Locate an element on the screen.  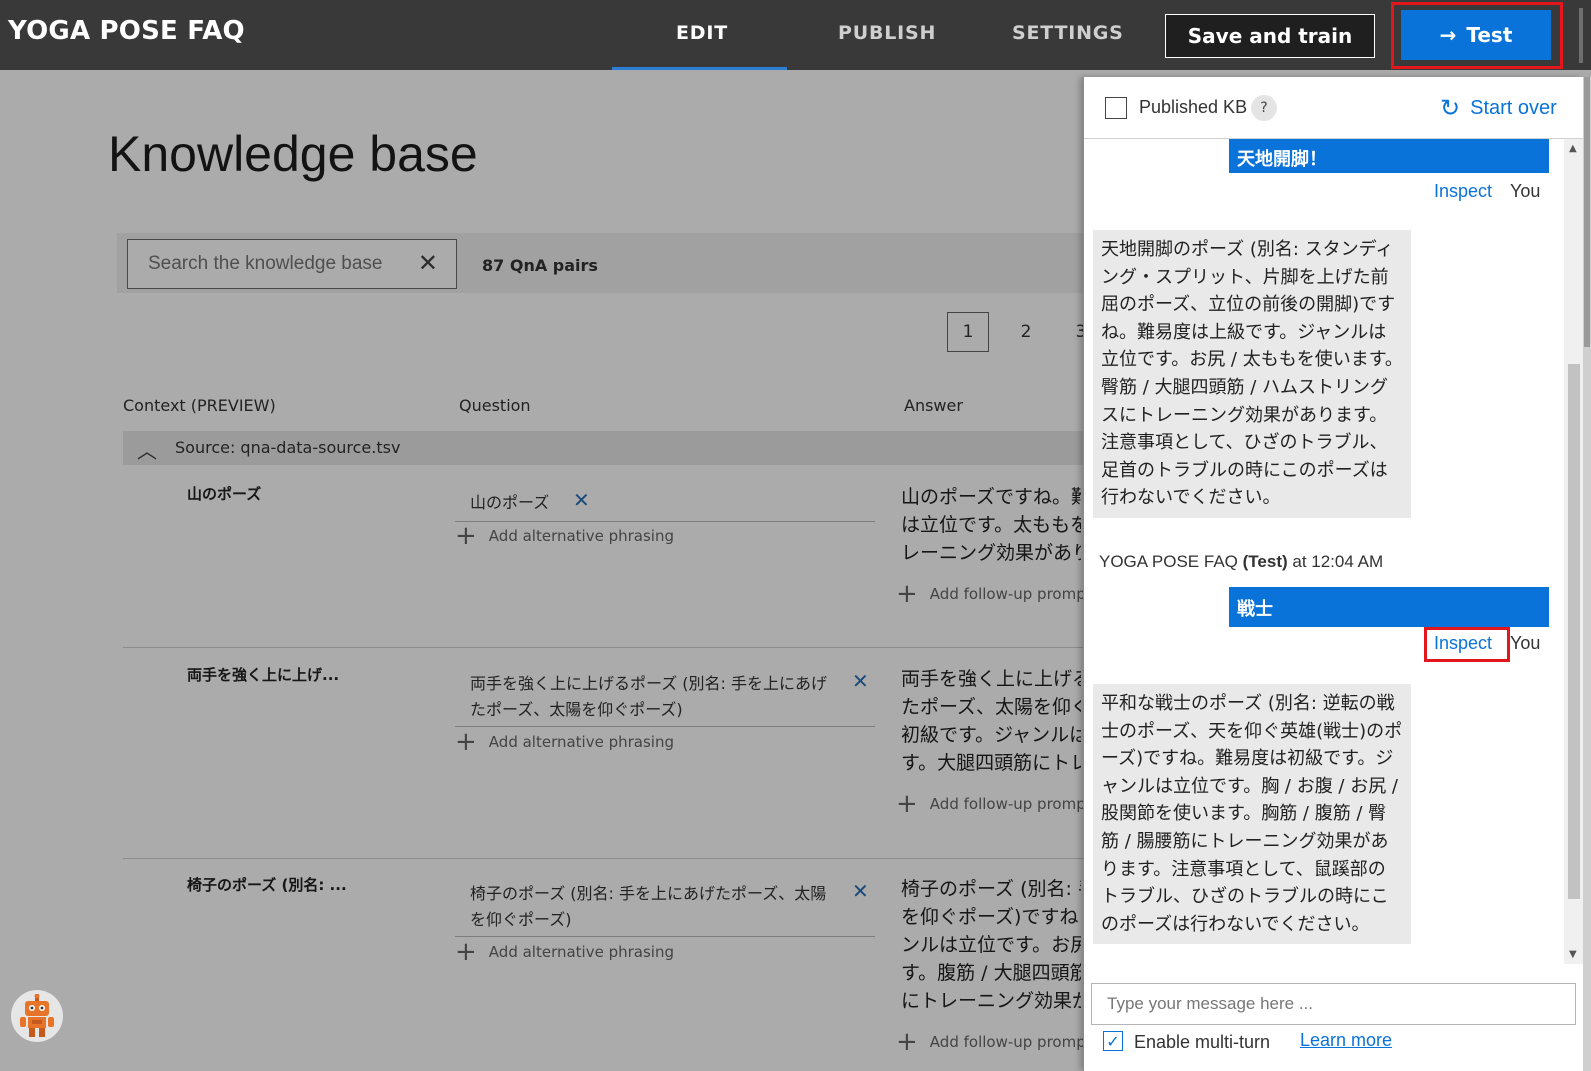
published-kb-label: Published KB is located at coordinates (1193, 107).